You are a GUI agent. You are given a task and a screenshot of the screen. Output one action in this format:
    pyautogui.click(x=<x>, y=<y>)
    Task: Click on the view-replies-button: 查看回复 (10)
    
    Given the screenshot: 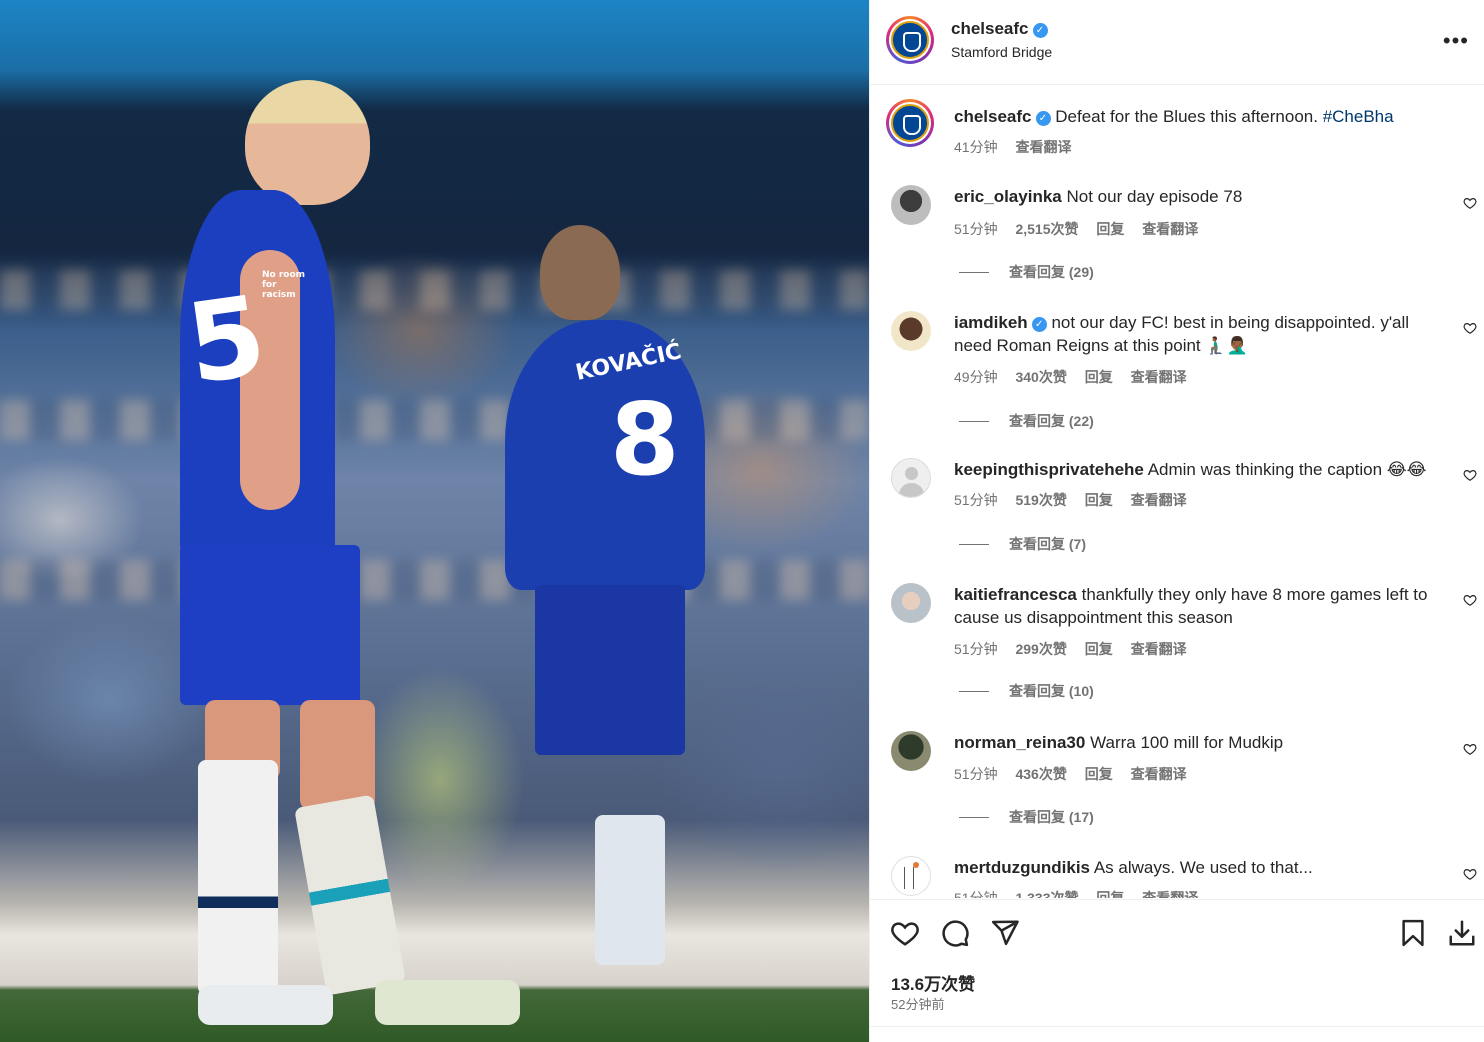 What is the action you would take?
    pyautogui.click(x=1026, y=691)
    